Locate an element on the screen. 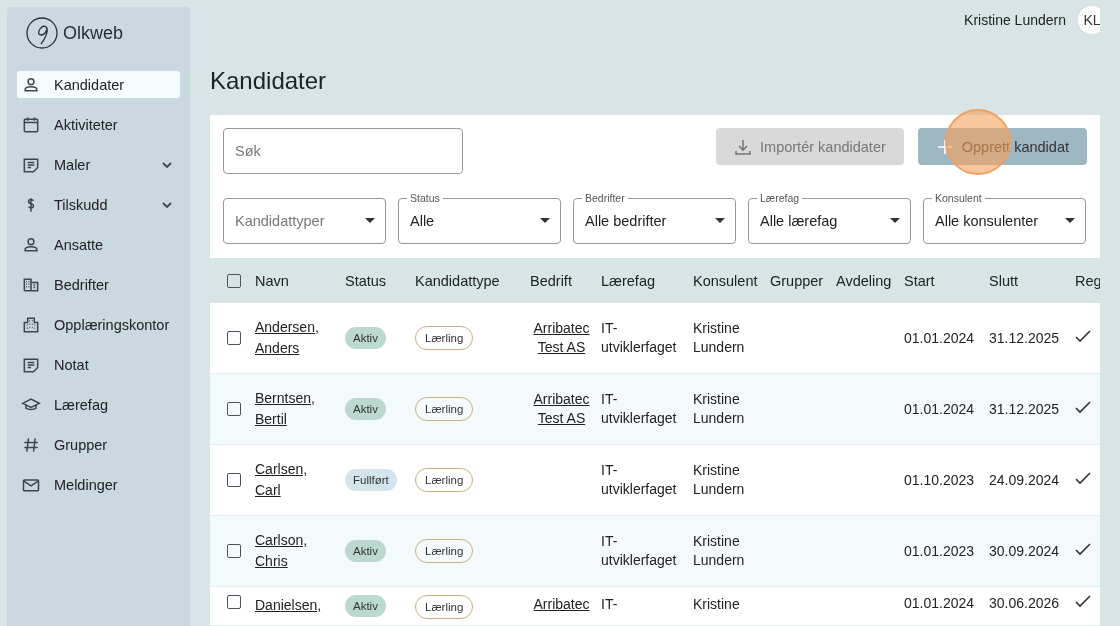 The width and height of the screenshot is (1120, 626). table-row: Carlsen, Carl Fullført Lærling IT-utviklerfaget Kristine Lundern 01.10.2023 24.09.2024 is located at coordinates (655, 480).